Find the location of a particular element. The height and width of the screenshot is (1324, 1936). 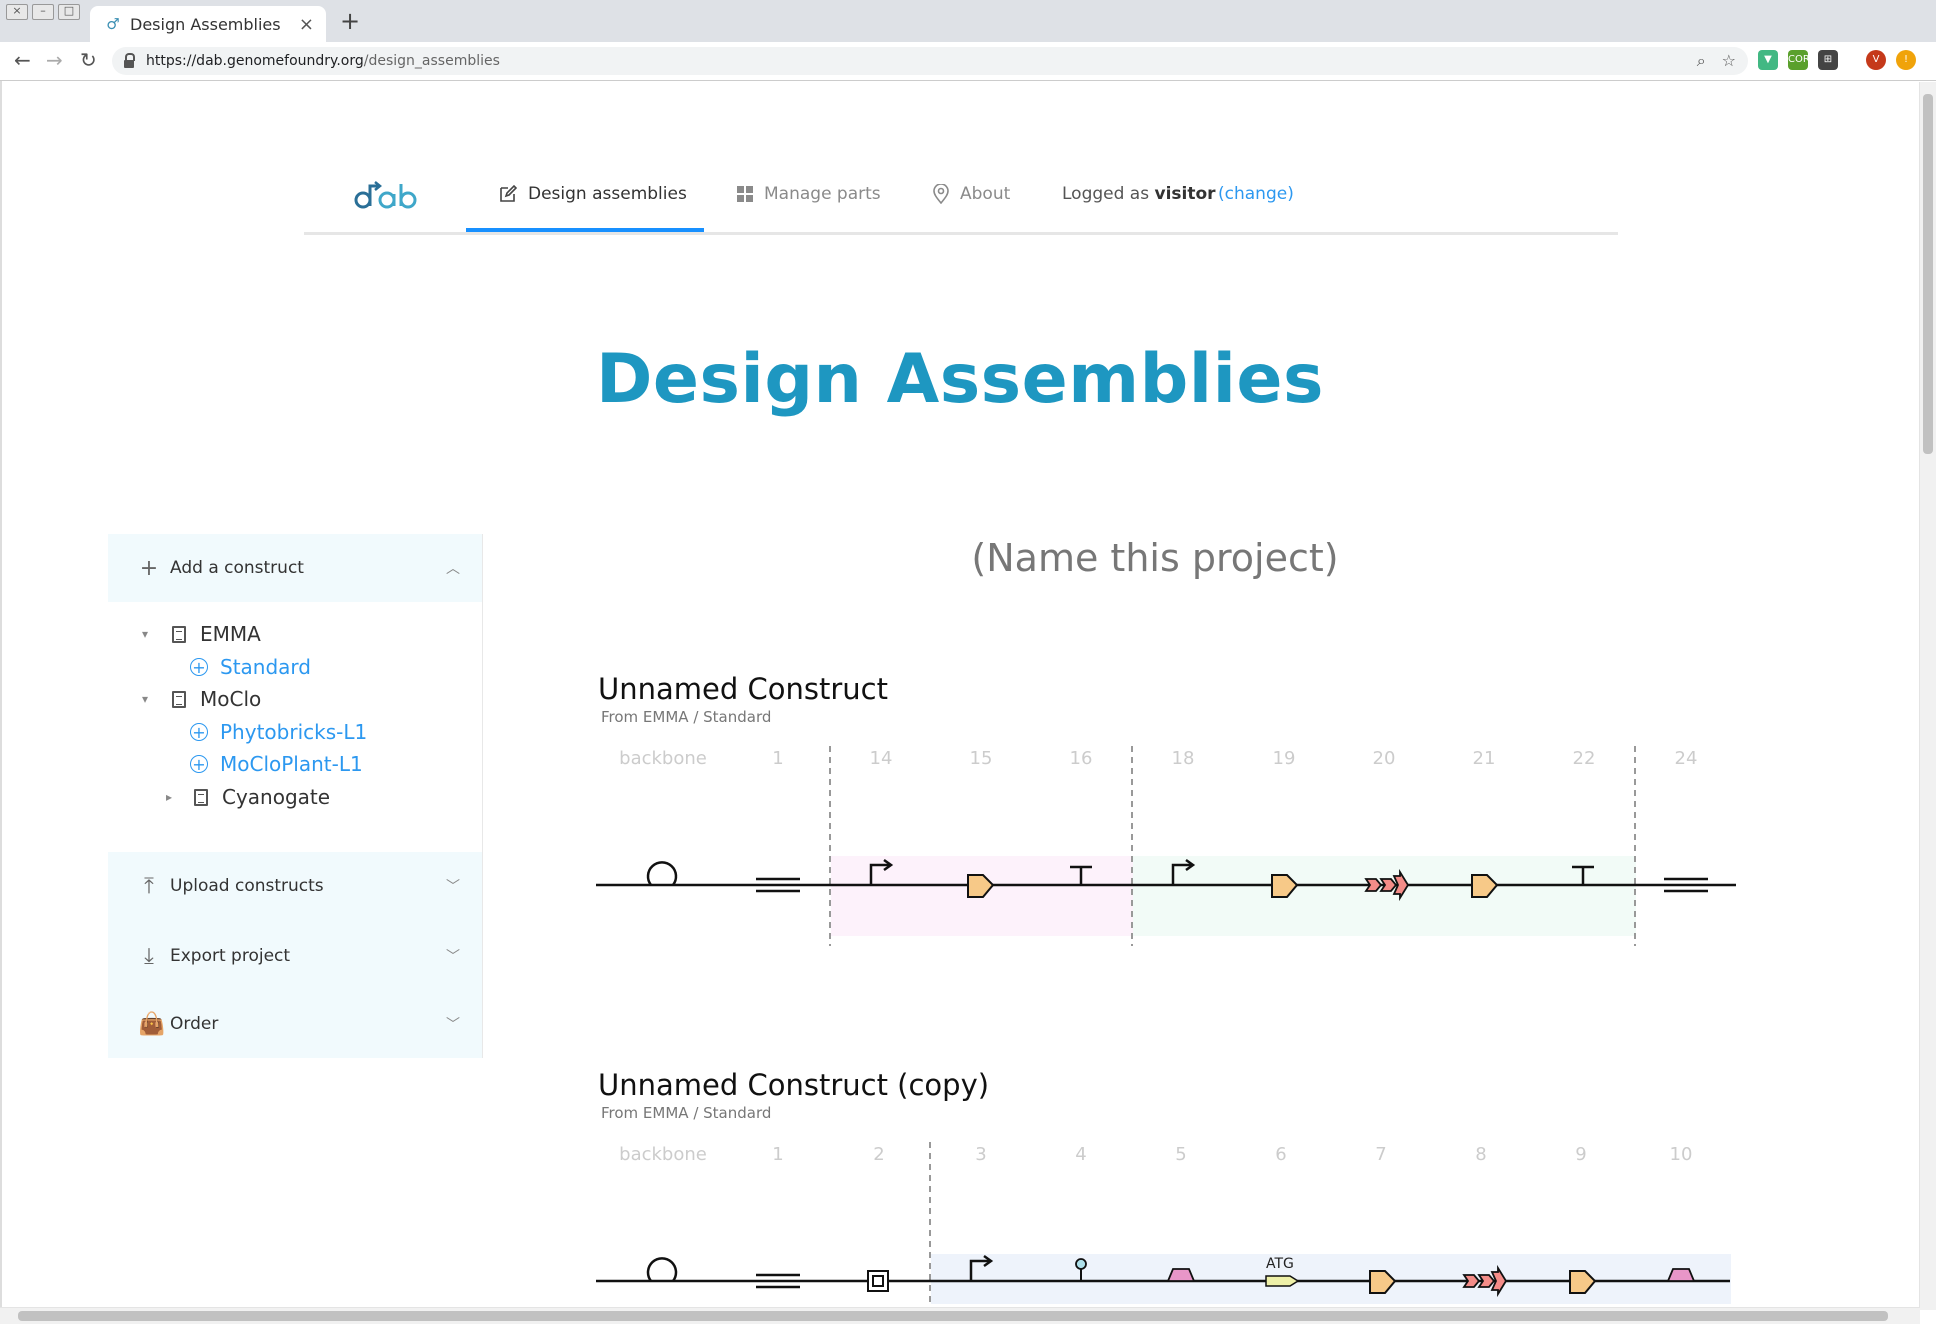

tree-leaf-standard: + Standard is located at coordinates (250, 667).